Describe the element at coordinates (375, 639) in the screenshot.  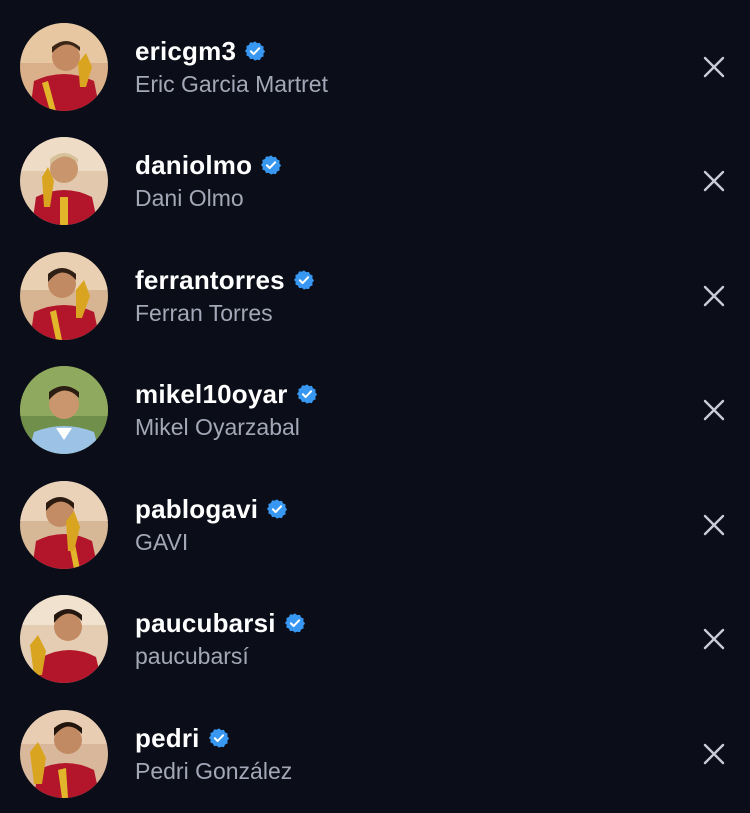
I see `account-row: paucubarsi paucubarsí` at that location.